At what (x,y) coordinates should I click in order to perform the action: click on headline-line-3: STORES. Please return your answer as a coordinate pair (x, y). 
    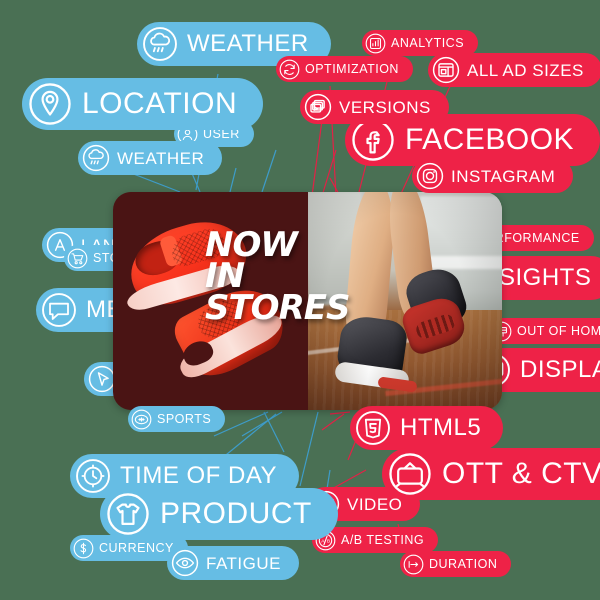
    Looking at the image, I should click on (277, 307).